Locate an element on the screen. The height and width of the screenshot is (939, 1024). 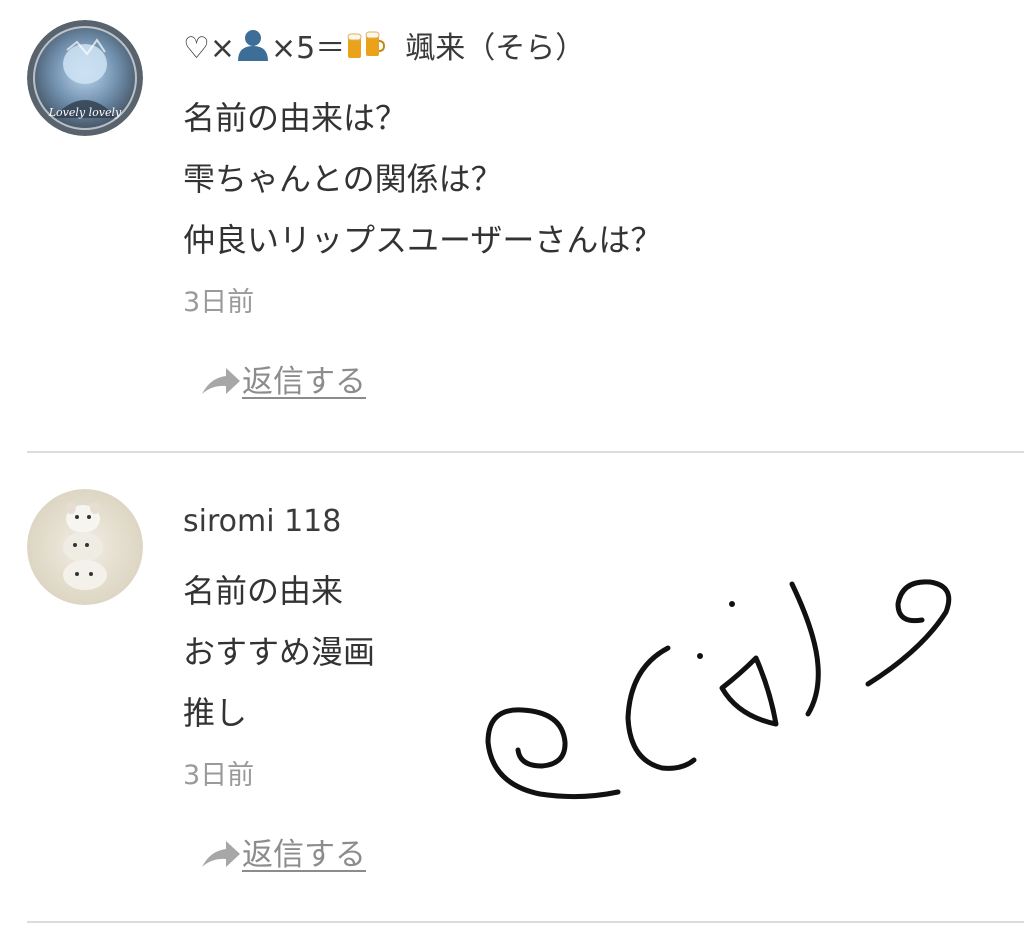
user-avatar is located at coordinates (85, 547).